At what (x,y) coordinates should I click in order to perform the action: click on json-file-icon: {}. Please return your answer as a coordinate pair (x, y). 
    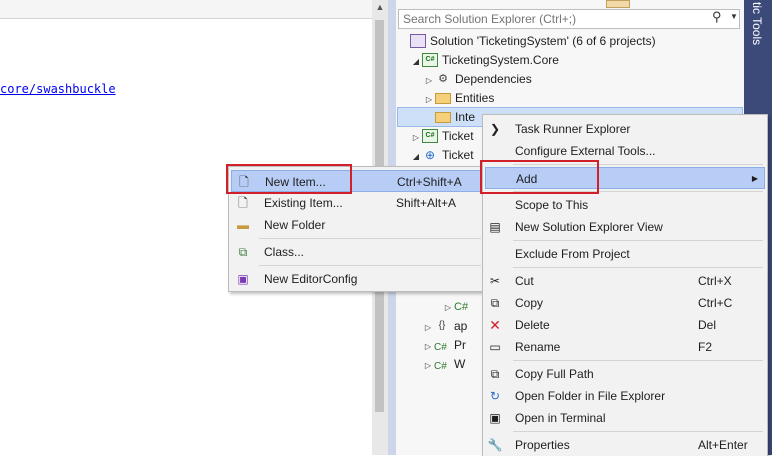
    Looking at the image, I should click on (442, 325).